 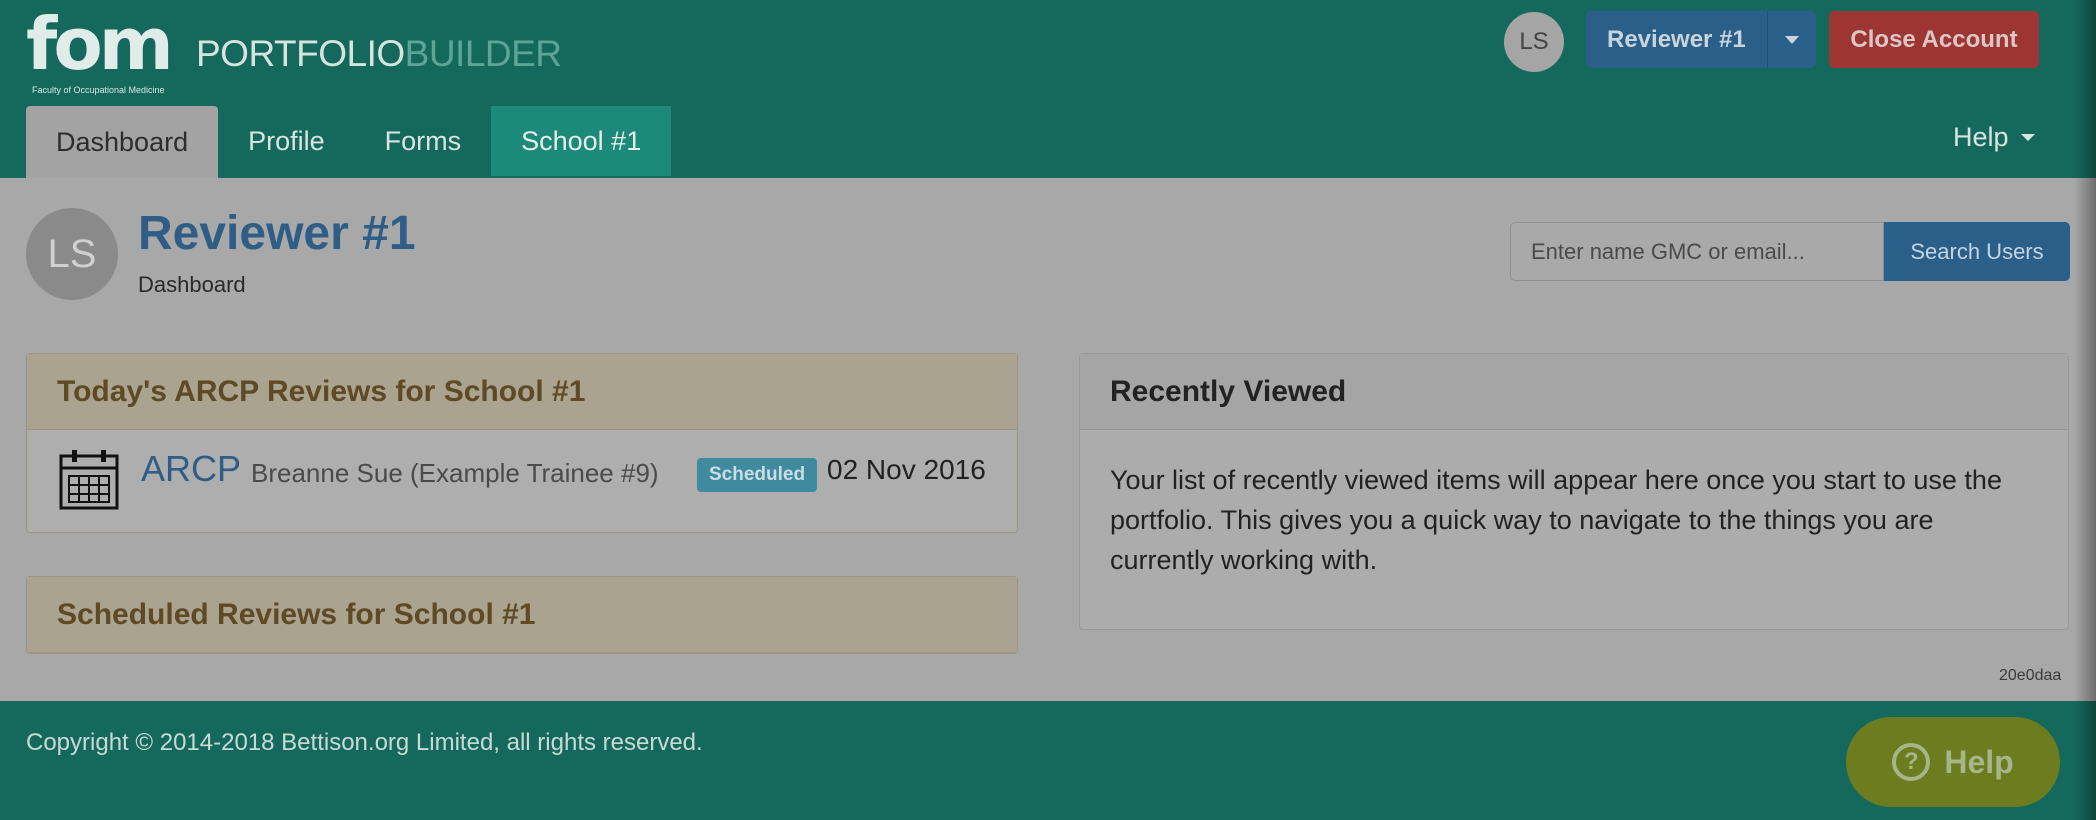 I want to click on help-floating-button: ? Help, so click(x=1953, y=762).